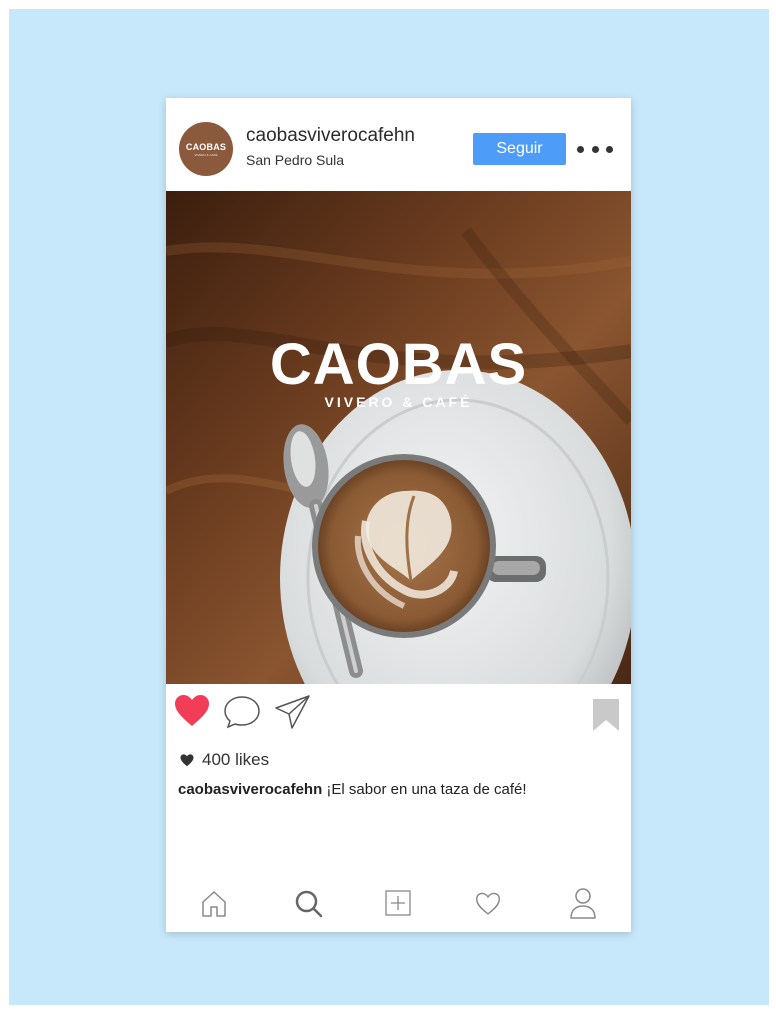  I want to click on avatar-logo-text: CAOBAS, so click(206, 146).